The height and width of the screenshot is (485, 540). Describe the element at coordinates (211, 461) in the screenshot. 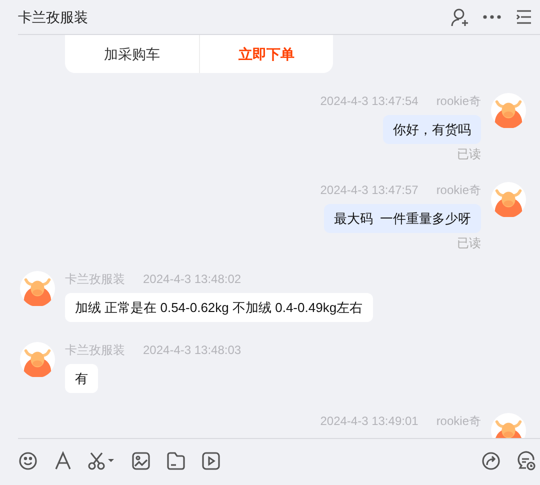

I see `video-icon` at that location.